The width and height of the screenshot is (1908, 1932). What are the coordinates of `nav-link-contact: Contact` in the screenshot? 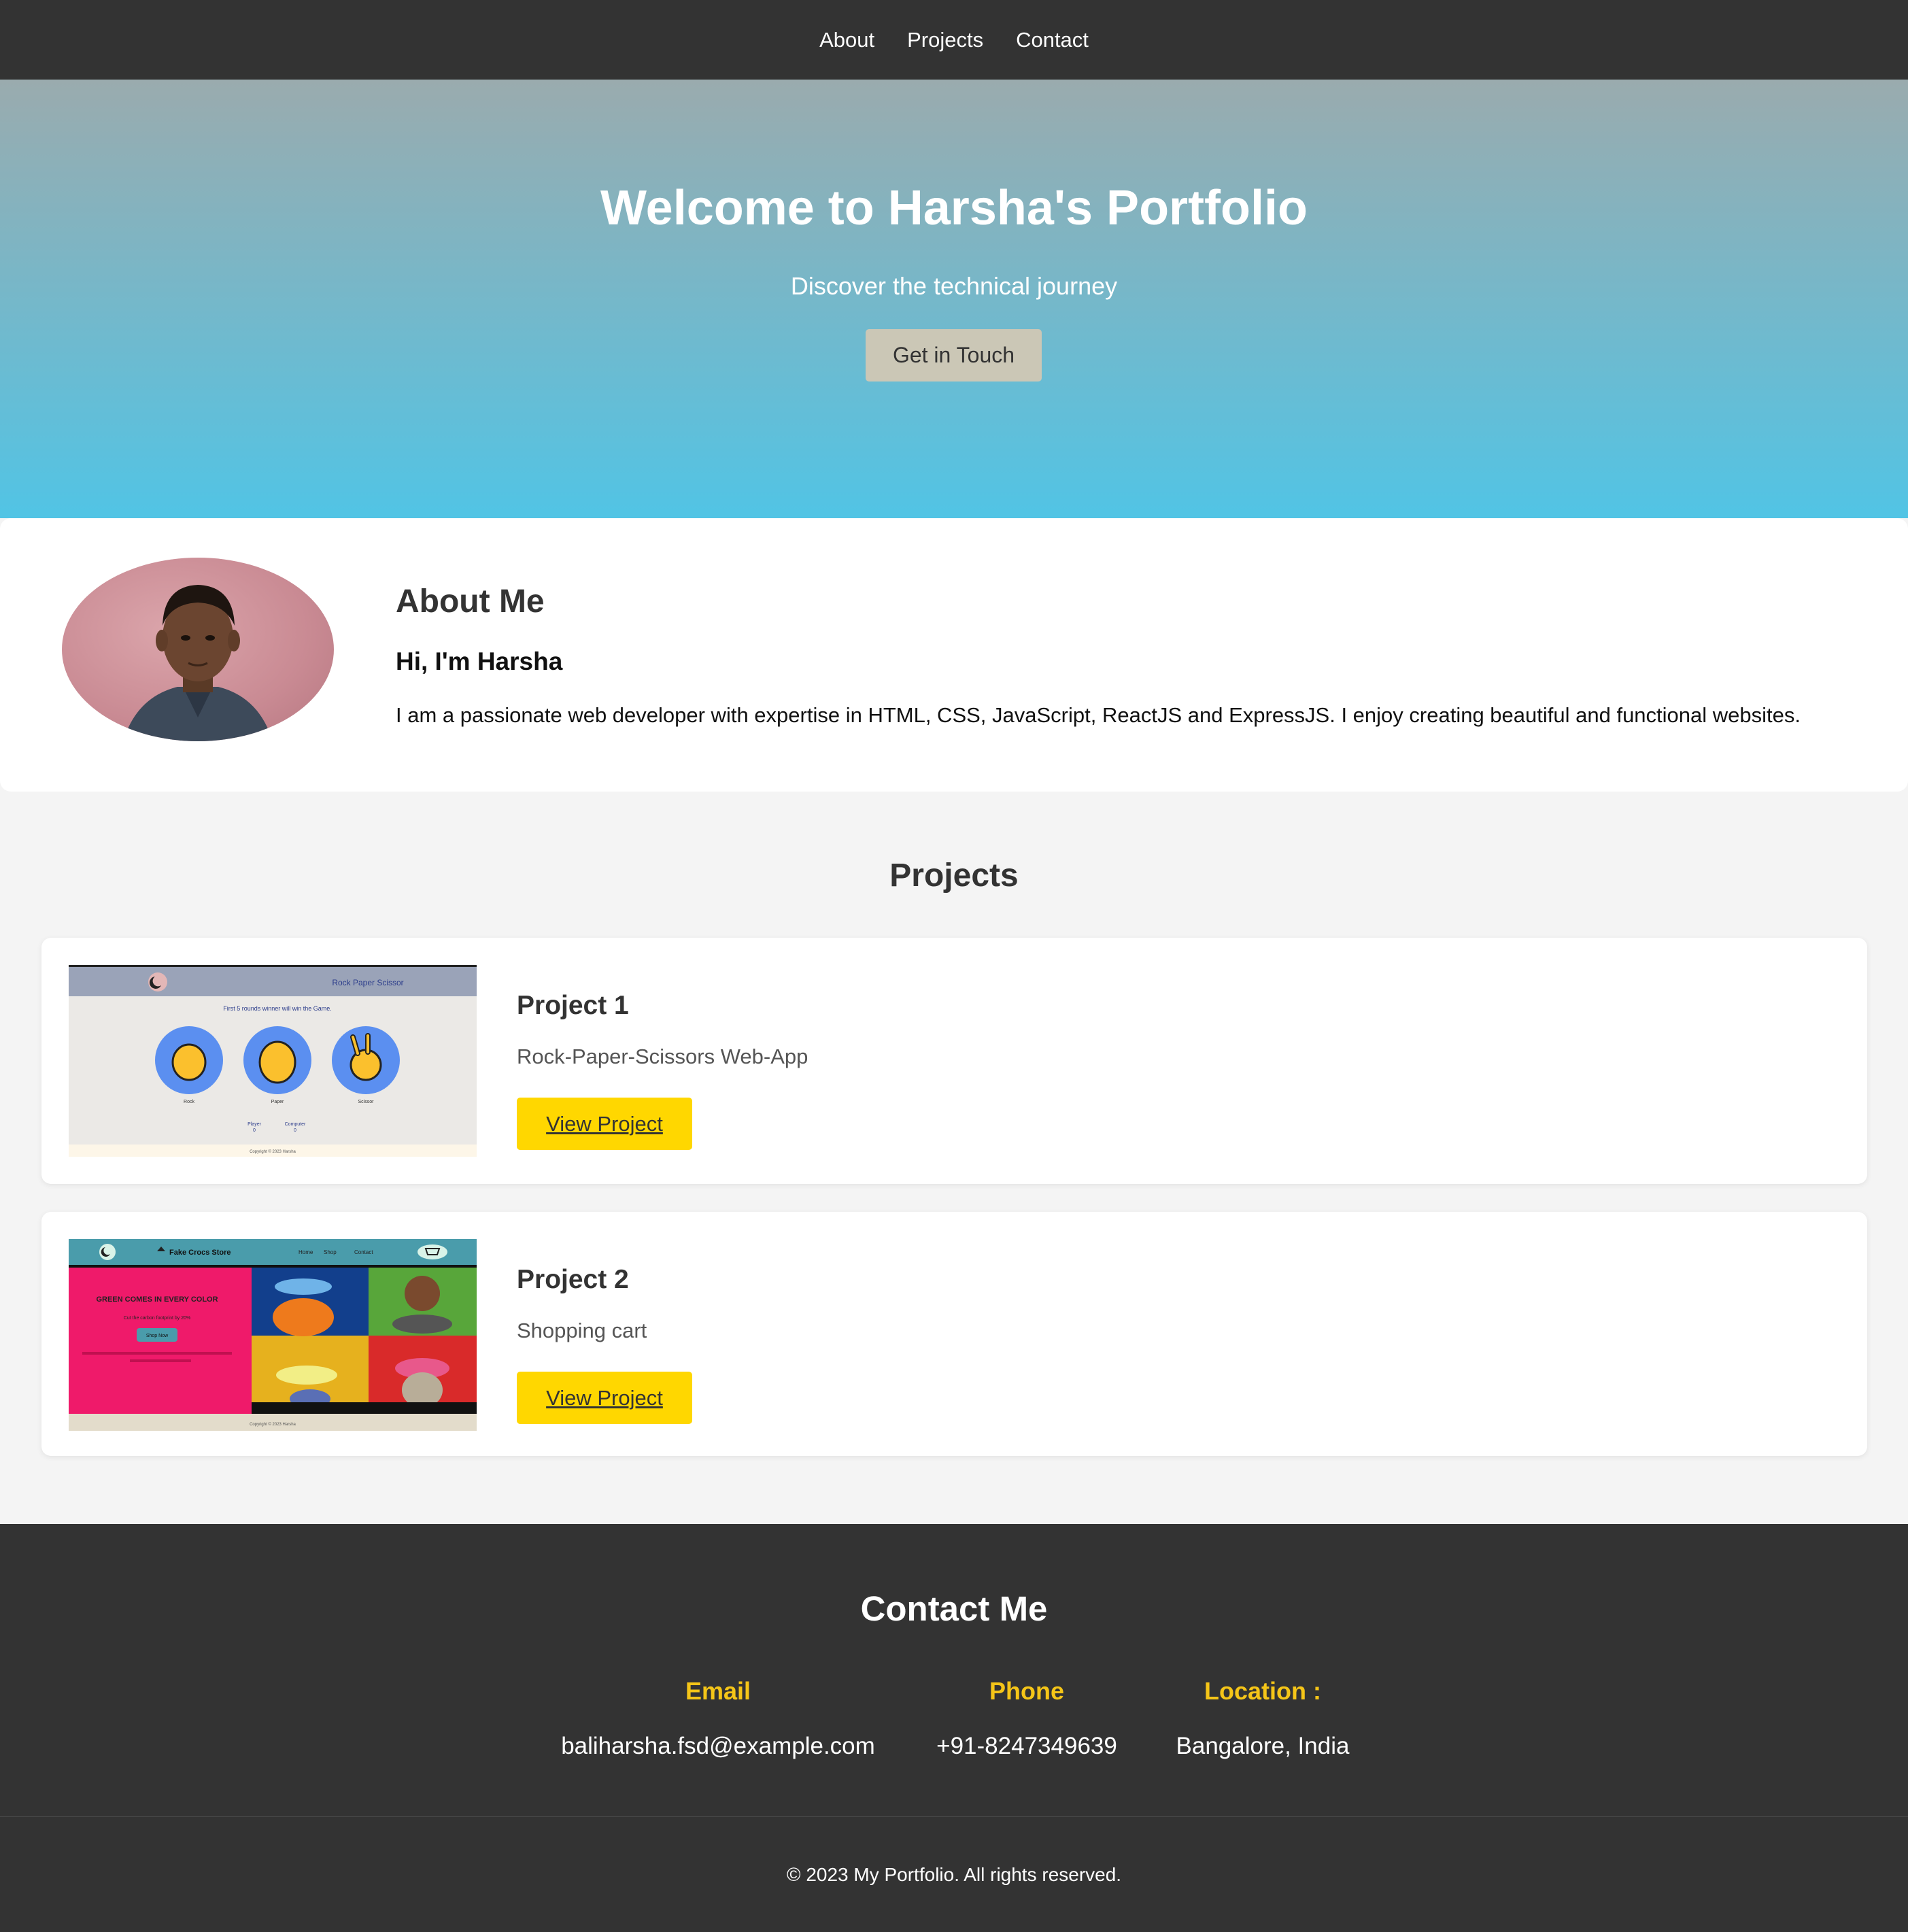 It's located at (1052, 40).